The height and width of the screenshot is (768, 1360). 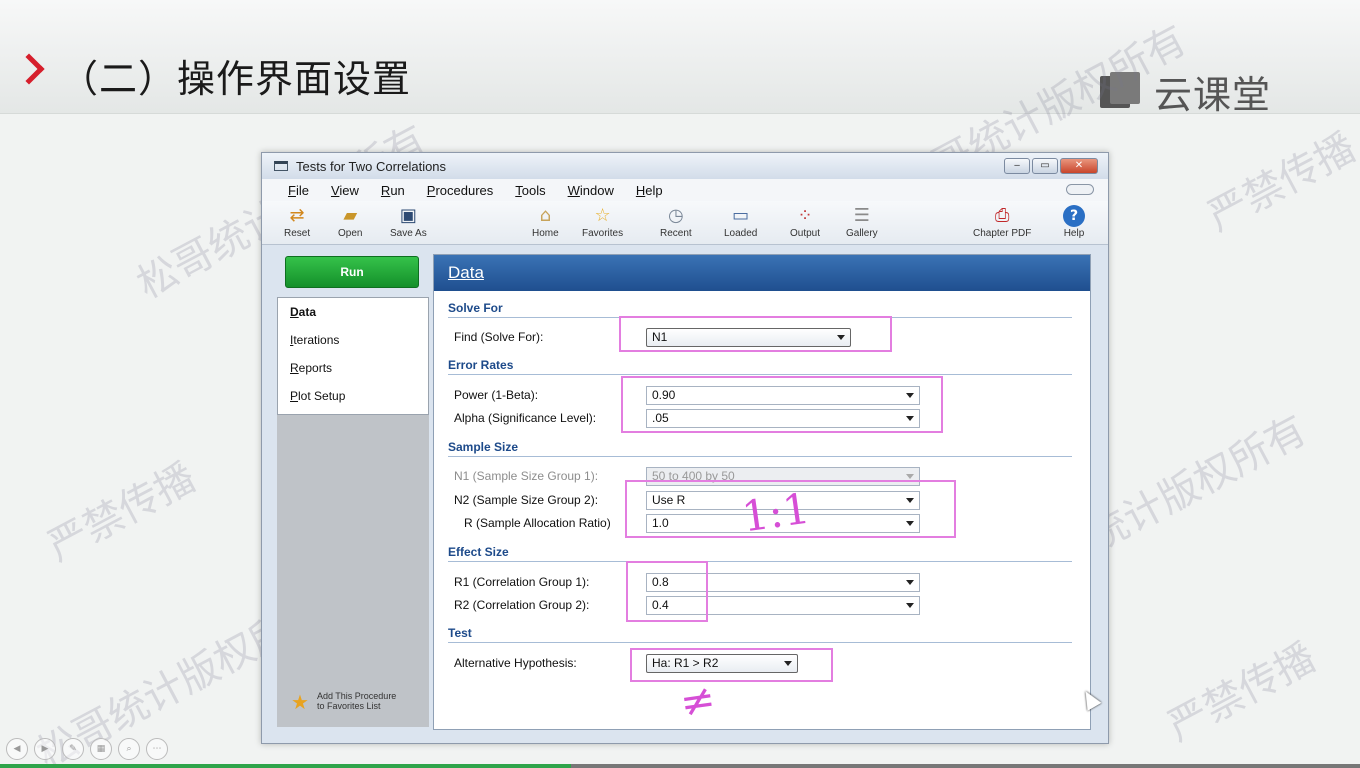 What do you see at coordinates (537, 523) in the screenshot?
I see `r-label: R (Sample Allocation Ratio)` at bounding box center [537, 523].